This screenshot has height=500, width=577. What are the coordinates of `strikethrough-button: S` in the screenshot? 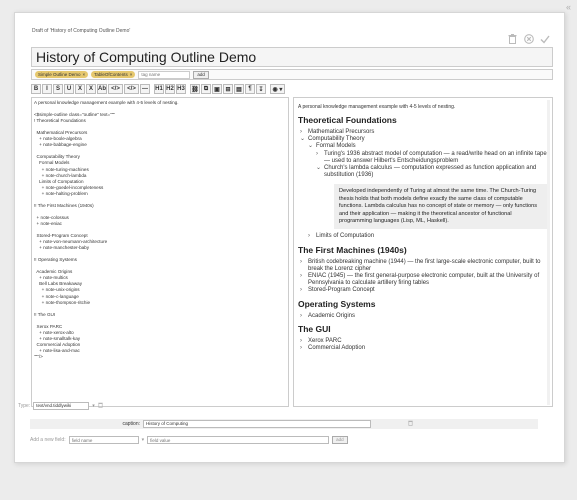 It's located at (58, 89).